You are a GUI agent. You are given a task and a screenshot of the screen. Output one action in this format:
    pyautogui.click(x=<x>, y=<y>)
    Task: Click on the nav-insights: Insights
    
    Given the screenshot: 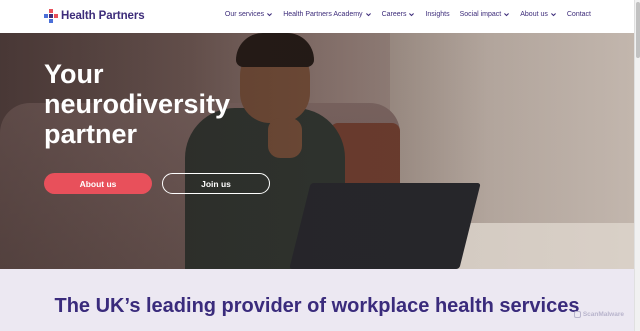 What is the action you would take?
    pyautogui.click(x=437, y=14)
    